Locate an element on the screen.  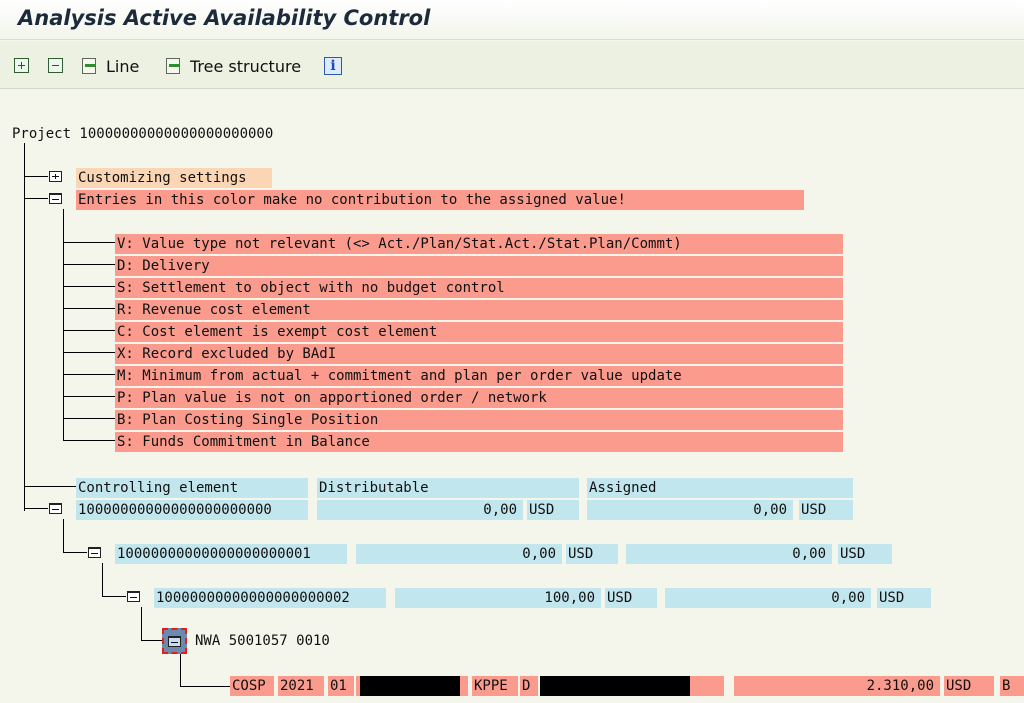
collapse-all-button is located at coordinates (56, 66).